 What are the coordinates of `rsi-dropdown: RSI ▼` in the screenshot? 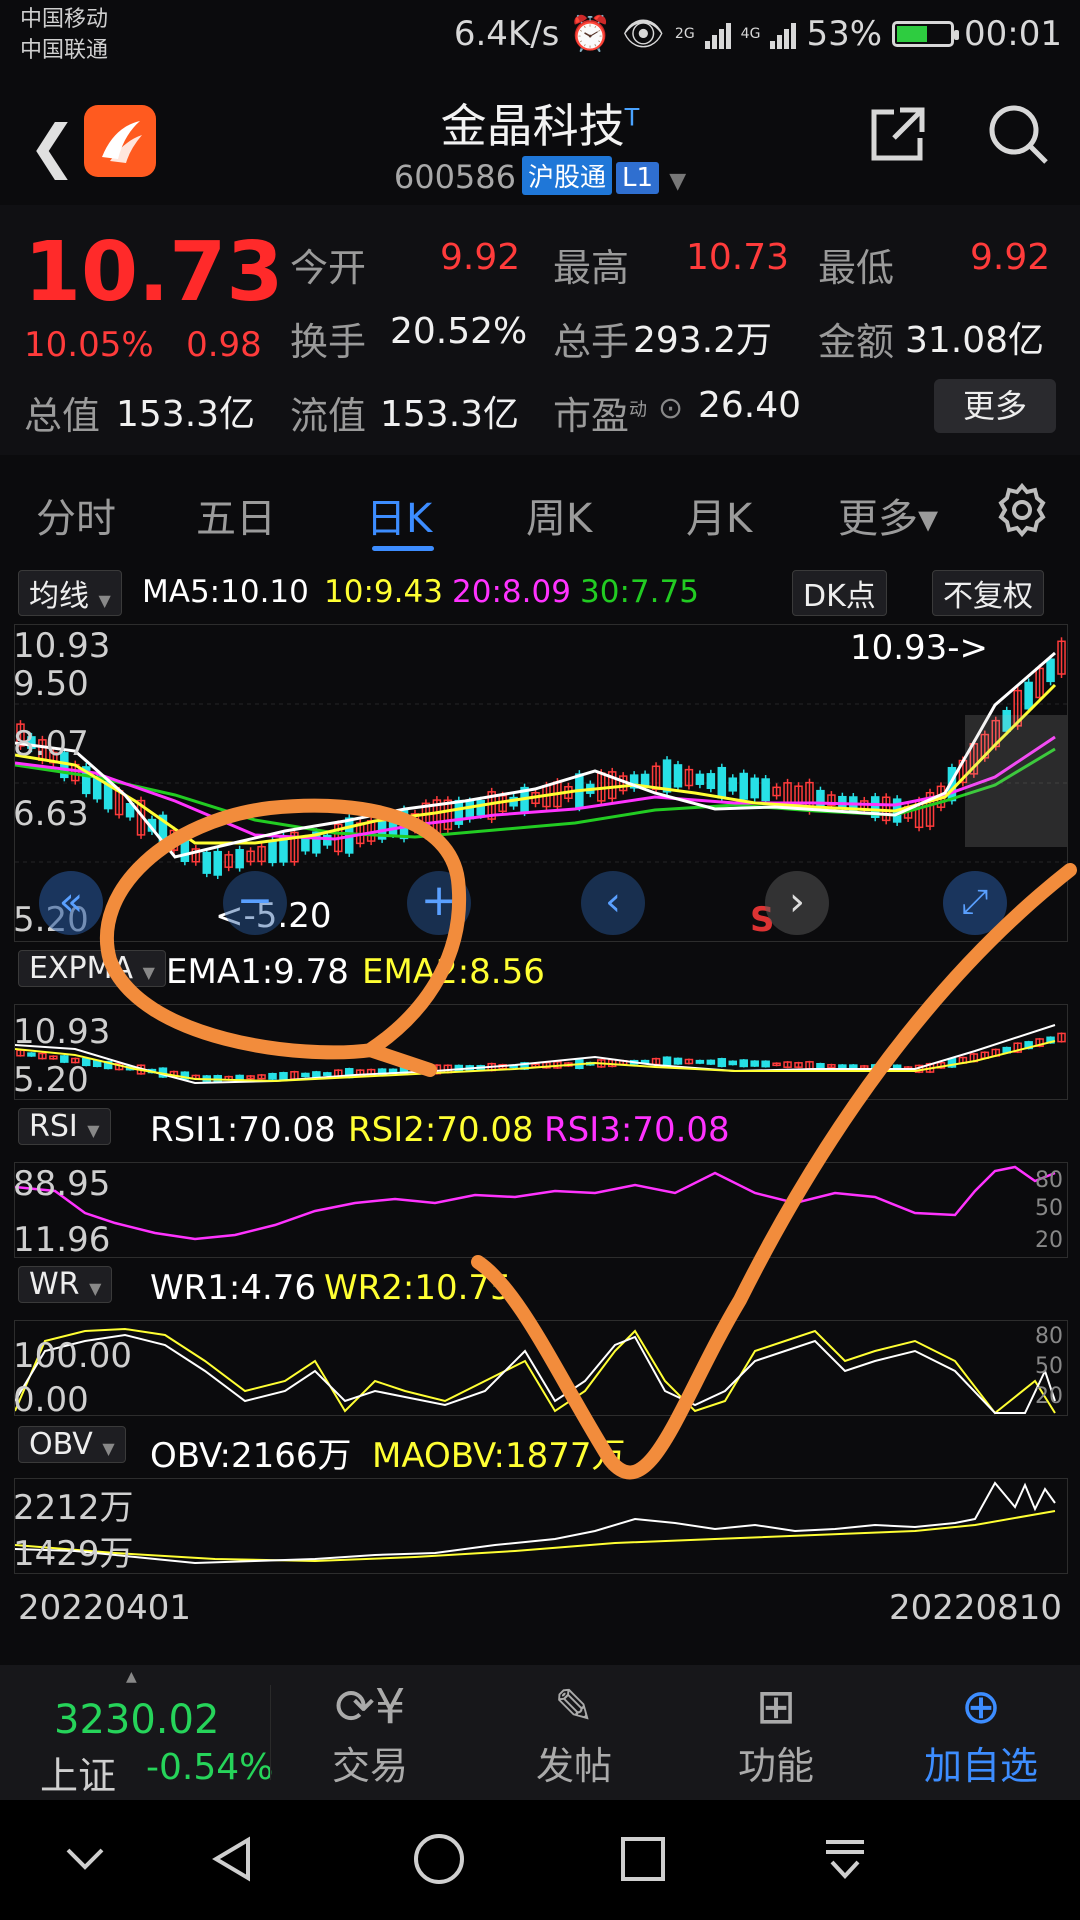 It's located at (64, 1126).